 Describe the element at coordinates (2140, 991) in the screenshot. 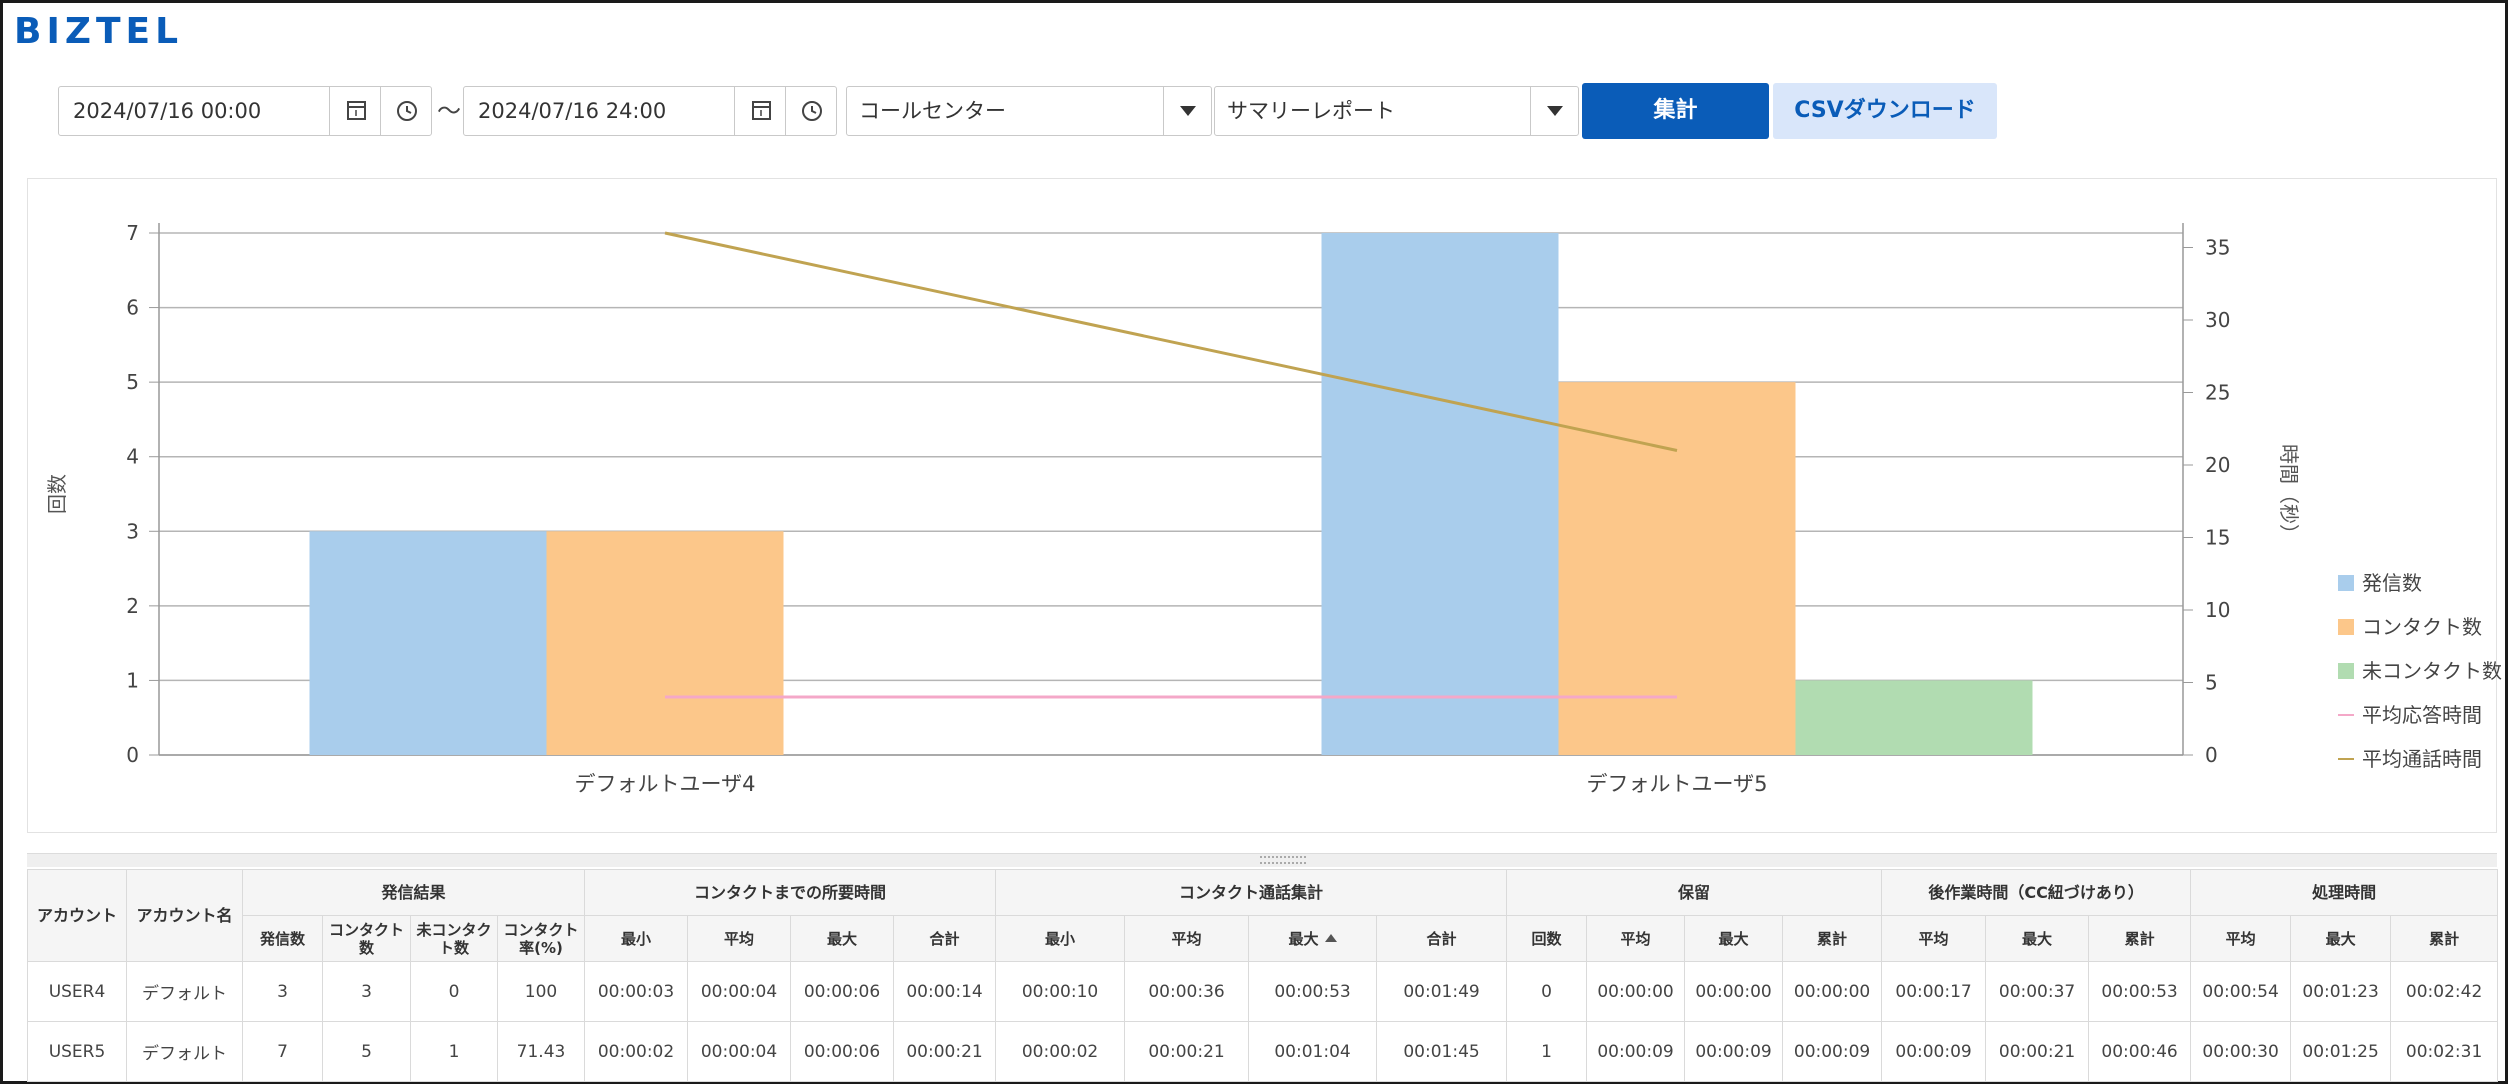

I see `table-cell: 00:00:53` at that location.